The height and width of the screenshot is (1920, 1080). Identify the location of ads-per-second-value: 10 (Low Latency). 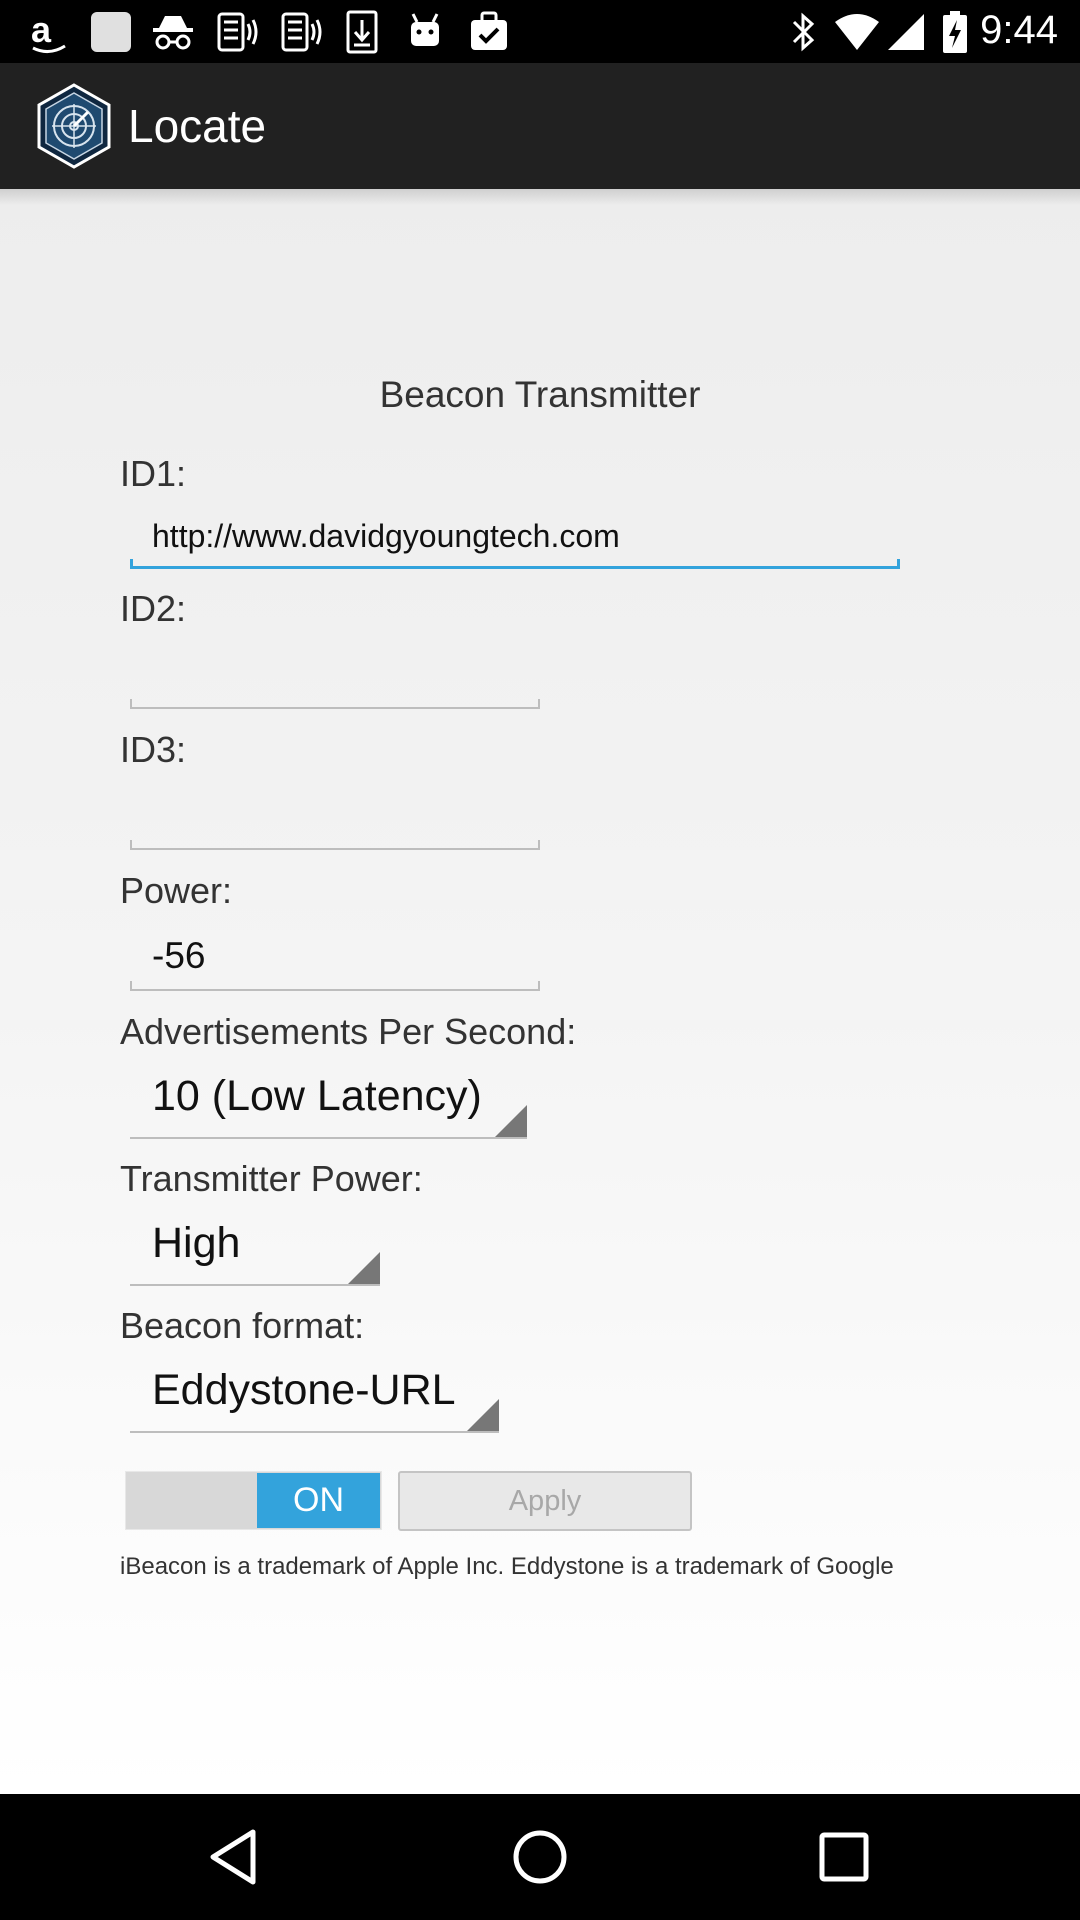
(317, 1096).